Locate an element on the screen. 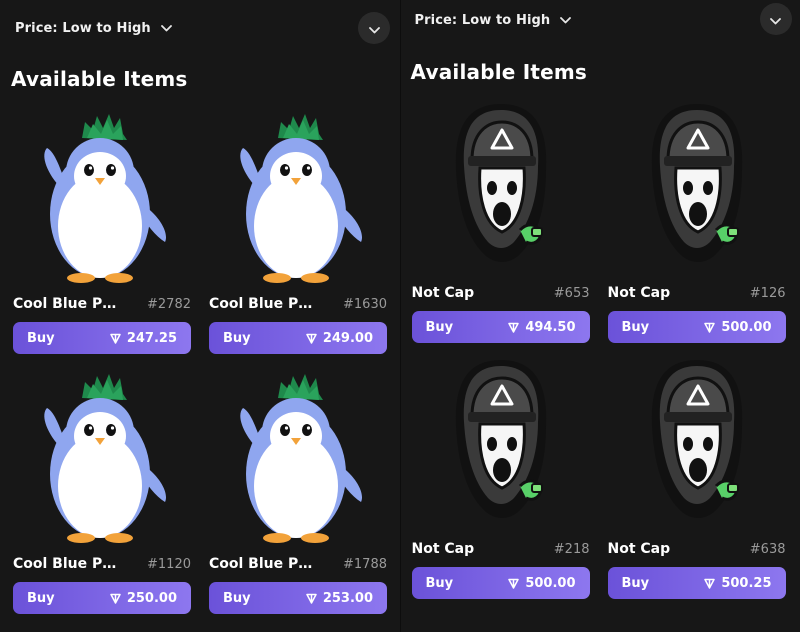 This screenshot has height=632, width=800. price: 250.00 is located at coordinates (143, 598).